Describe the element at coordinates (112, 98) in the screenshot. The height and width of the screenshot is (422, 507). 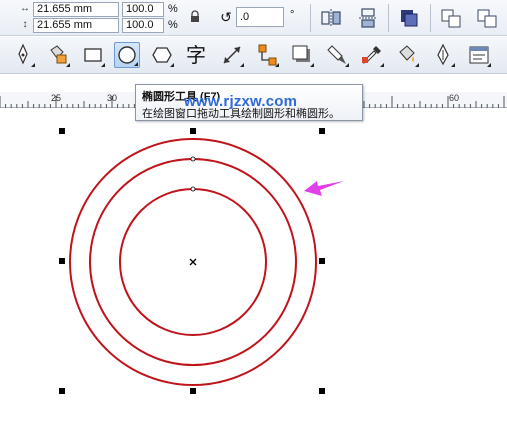
I see `ruler-label-30: 30` at that location.